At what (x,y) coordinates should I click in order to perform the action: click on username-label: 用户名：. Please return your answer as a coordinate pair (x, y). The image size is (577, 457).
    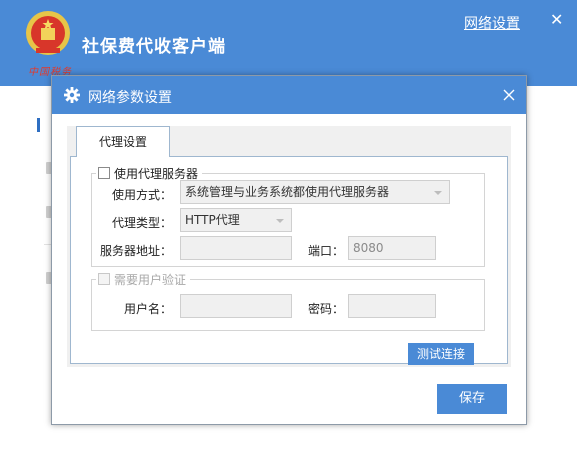
    Looking at the image, I should click on (148, 309).